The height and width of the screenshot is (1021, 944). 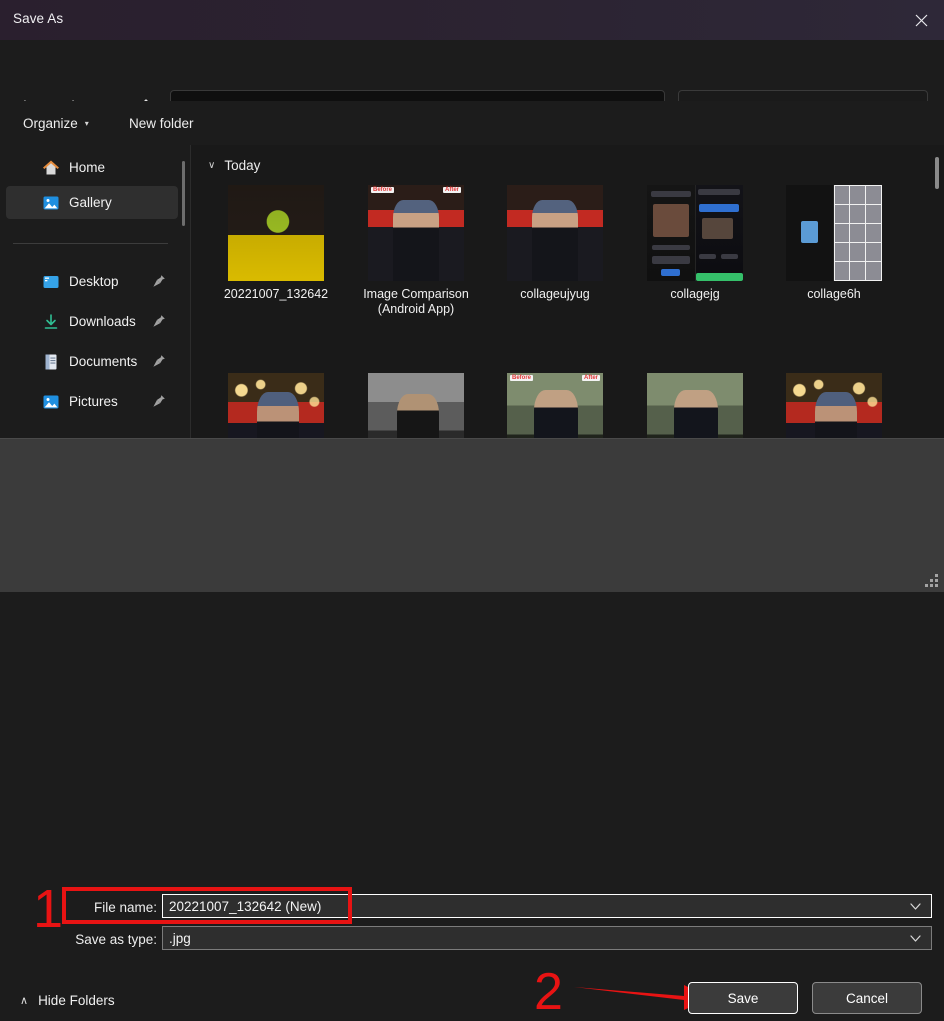 I want to click on organize-label: Organize, so click(x=50, y=123).